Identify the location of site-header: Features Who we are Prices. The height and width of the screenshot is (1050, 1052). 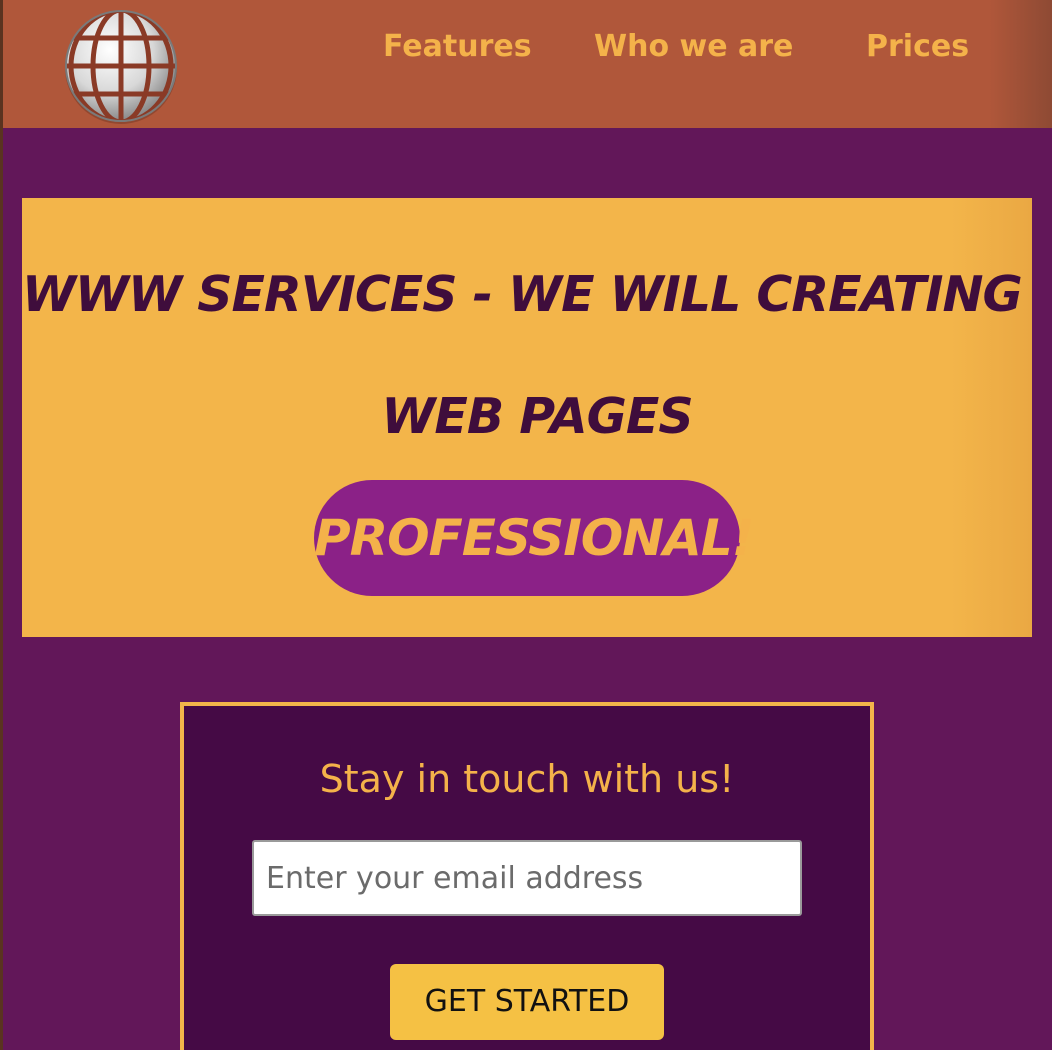
(527, 64).